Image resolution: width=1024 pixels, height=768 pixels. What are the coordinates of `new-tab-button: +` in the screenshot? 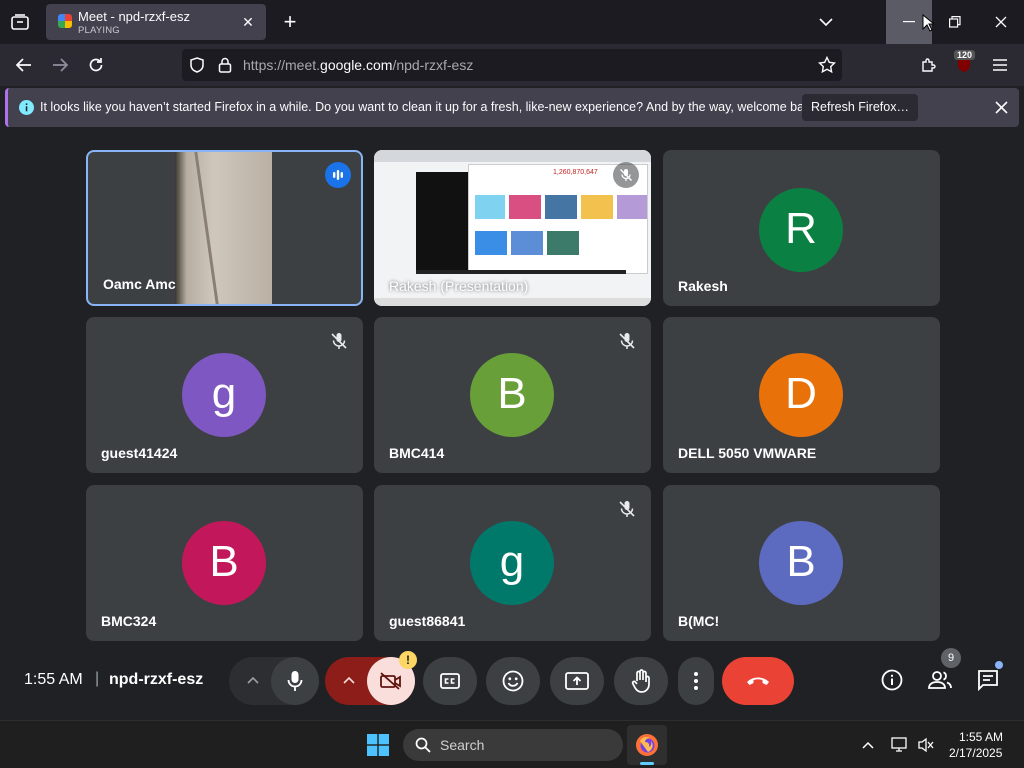 It's located at (290, 21).